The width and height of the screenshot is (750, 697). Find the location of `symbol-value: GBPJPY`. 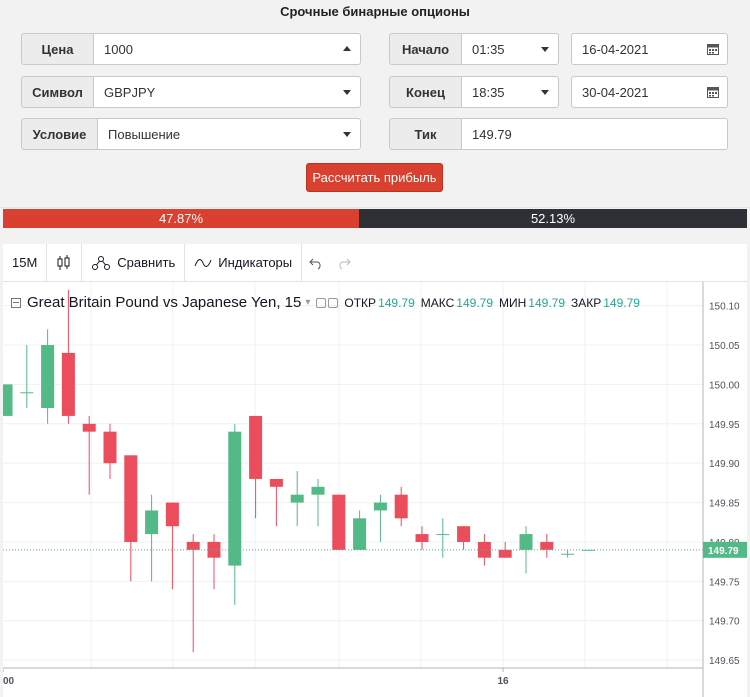

symbol-value: GBPJPY is located at coordinates (130, 92).